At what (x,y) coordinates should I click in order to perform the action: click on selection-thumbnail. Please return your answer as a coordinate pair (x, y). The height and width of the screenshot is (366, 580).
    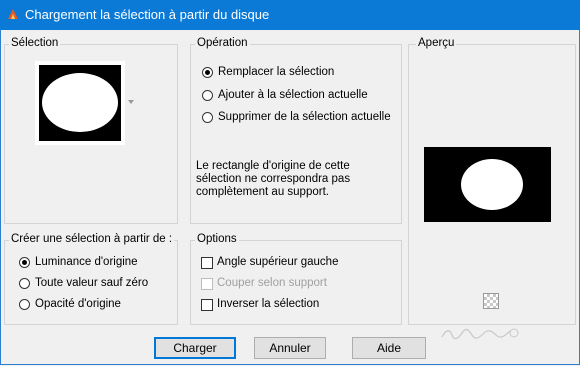
    Looking at the image, I should click on (80, 103).